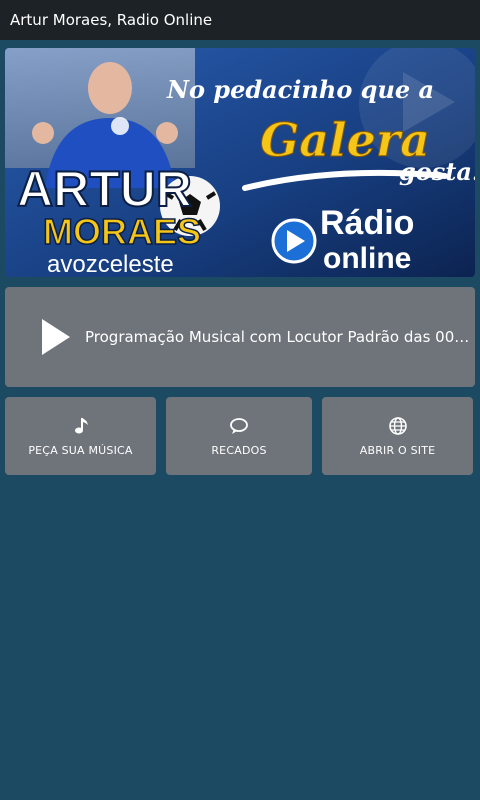  I want to click on action-buttons: PEÇA SUA MÚSICA RECADOS ABRIR O SITE, so click(240, 436).